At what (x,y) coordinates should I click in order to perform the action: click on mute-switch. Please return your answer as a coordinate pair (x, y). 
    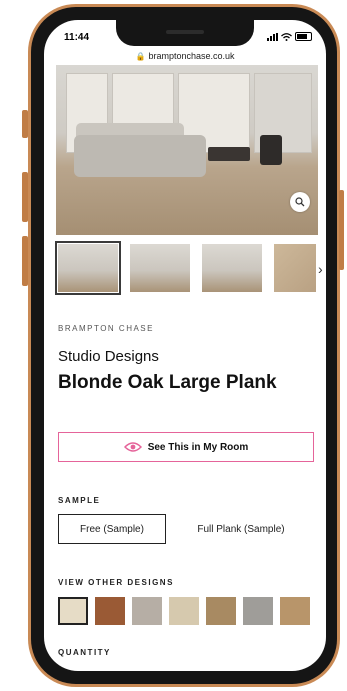
    Looking at the image, I should click on (25, 124).